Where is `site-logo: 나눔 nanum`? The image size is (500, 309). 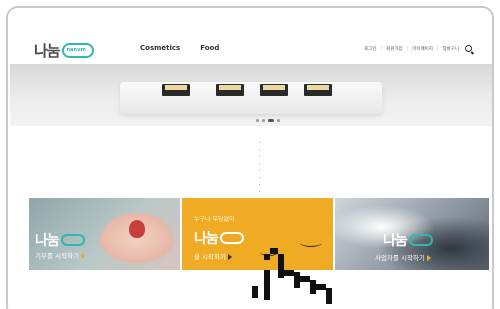 site-logo: 나눔 nanum is located at coordinates (64, 50).